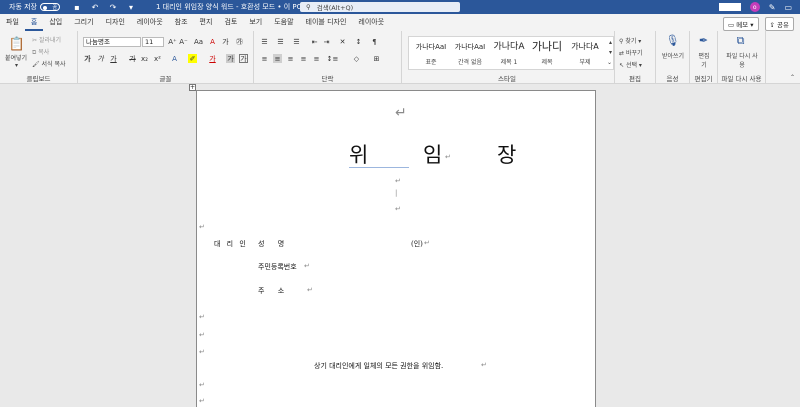 This screenshot has height=407, width=800. I want to click on tab-11: 테이블 디자인, so click(326, 22).